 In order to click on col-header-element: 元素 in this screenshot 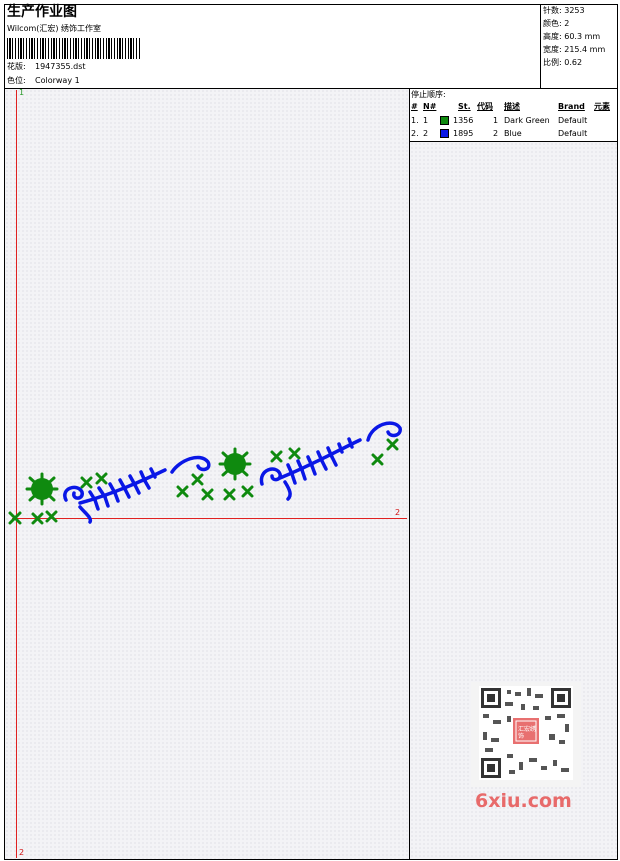, I will do `click(602, 106)`.